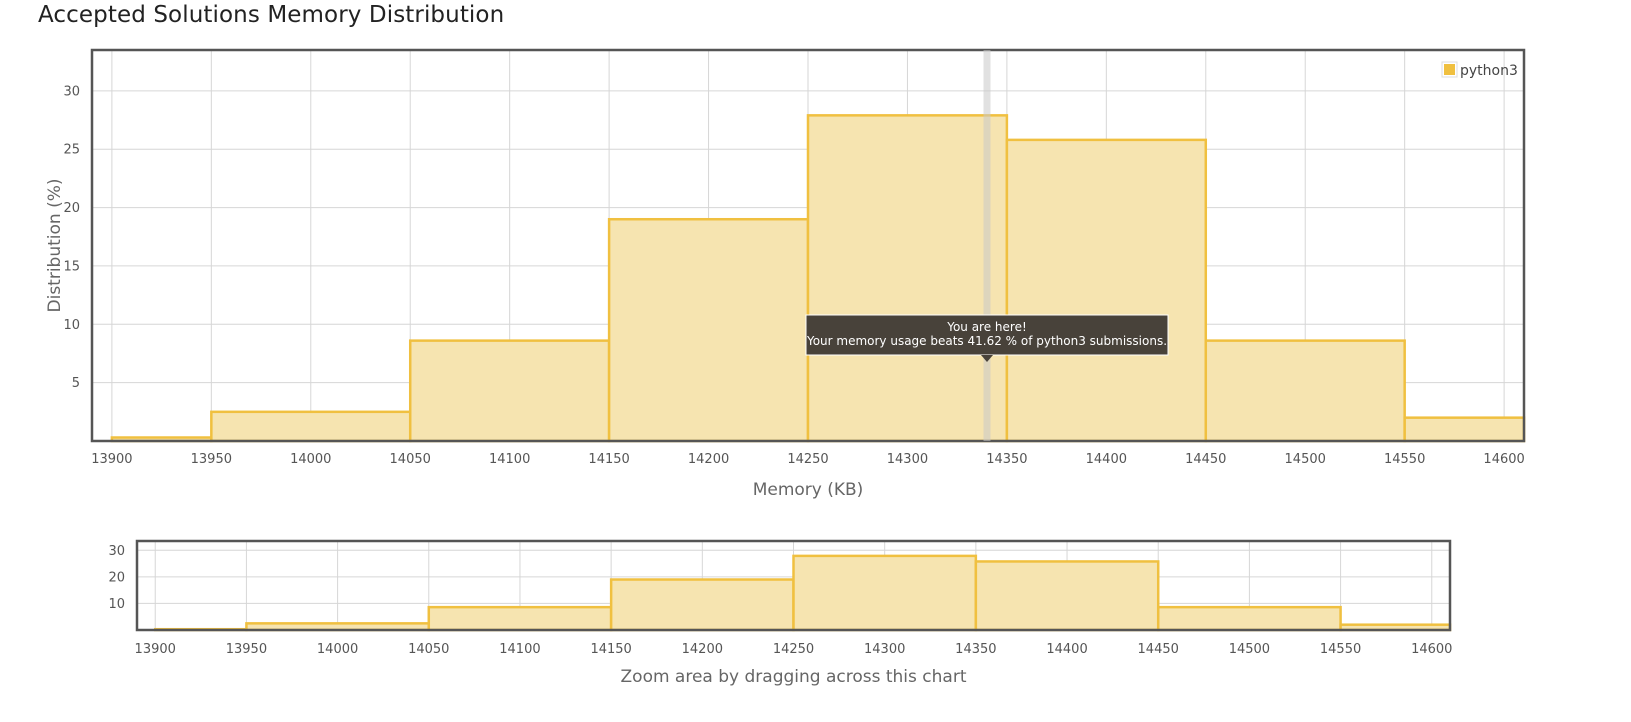 The image size is (1631, 722). What do you see at coordinates (1489, 71) in the screenshot?
I see `legend-label: python3` at bounding box center [1489, 71].